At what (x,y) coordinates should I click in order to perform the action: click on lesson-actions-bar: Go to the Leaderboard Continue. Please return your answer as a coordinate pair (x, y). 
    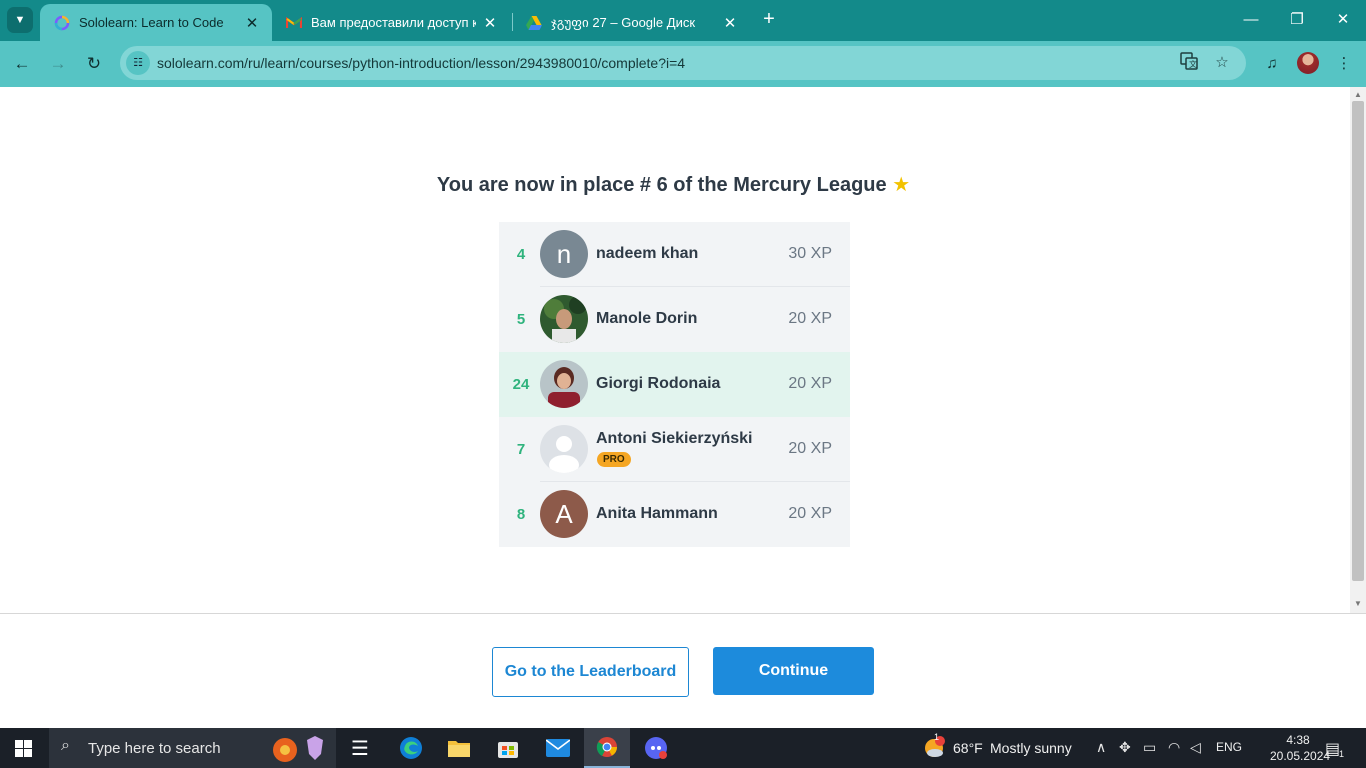
    Looking at the image, I should click on (683, 670).